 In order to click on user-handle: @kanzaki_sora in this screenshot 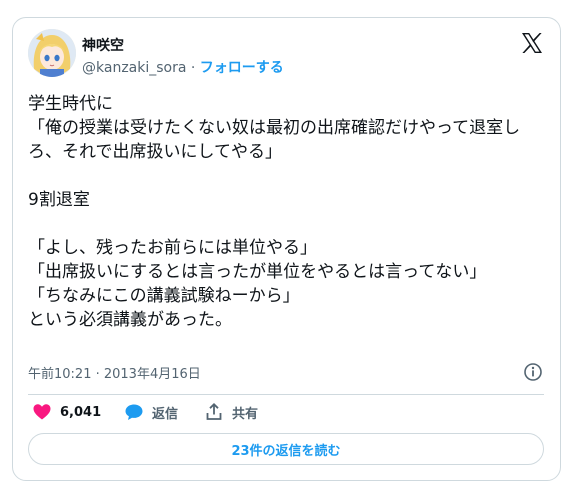, I will do `click(134, 68)`.